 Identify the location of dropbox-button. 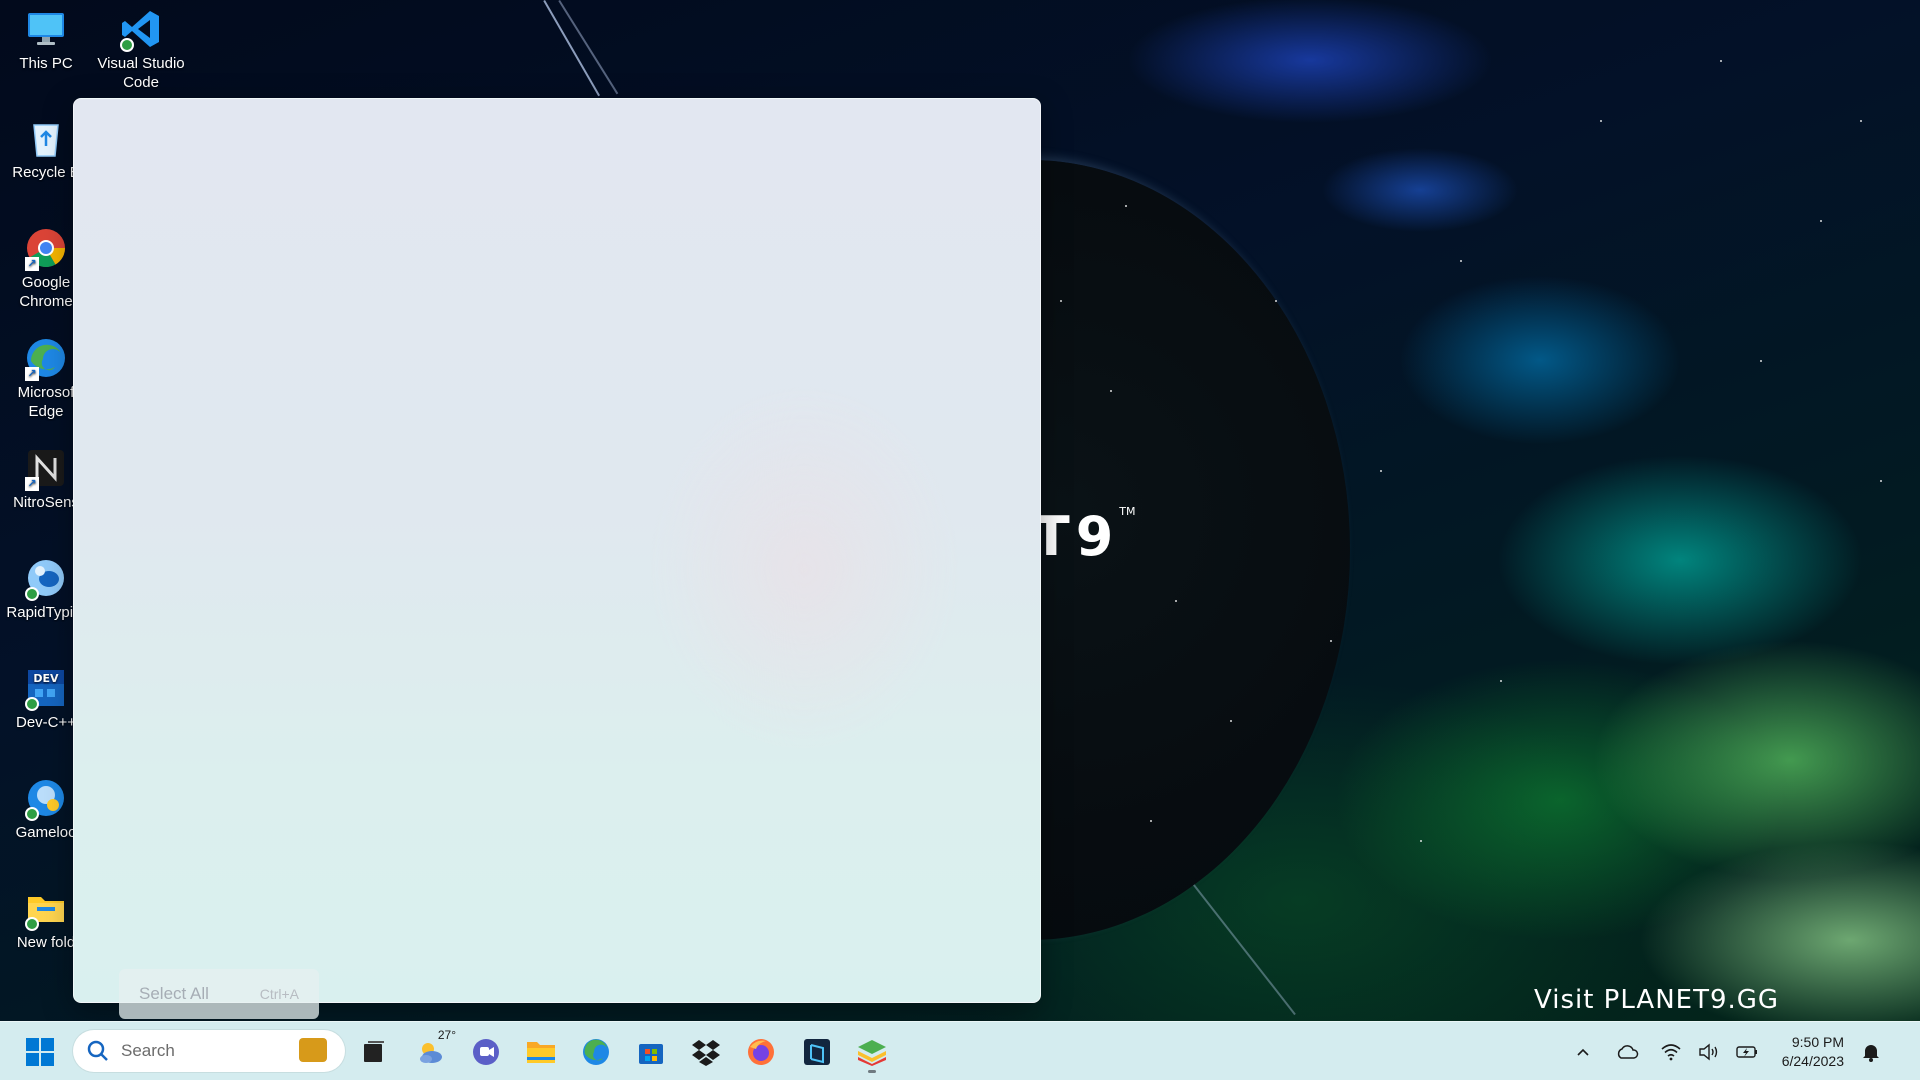
(706, 1052).